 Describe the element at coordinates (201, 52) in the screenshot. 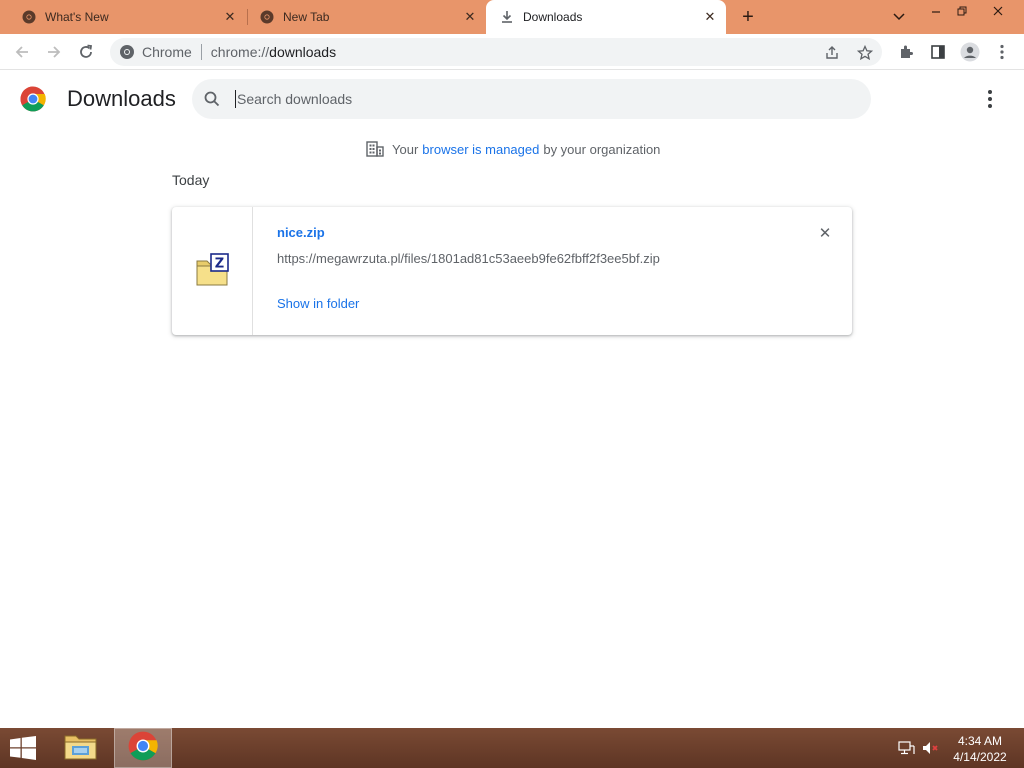

I see `omnibox-divider` at that location.